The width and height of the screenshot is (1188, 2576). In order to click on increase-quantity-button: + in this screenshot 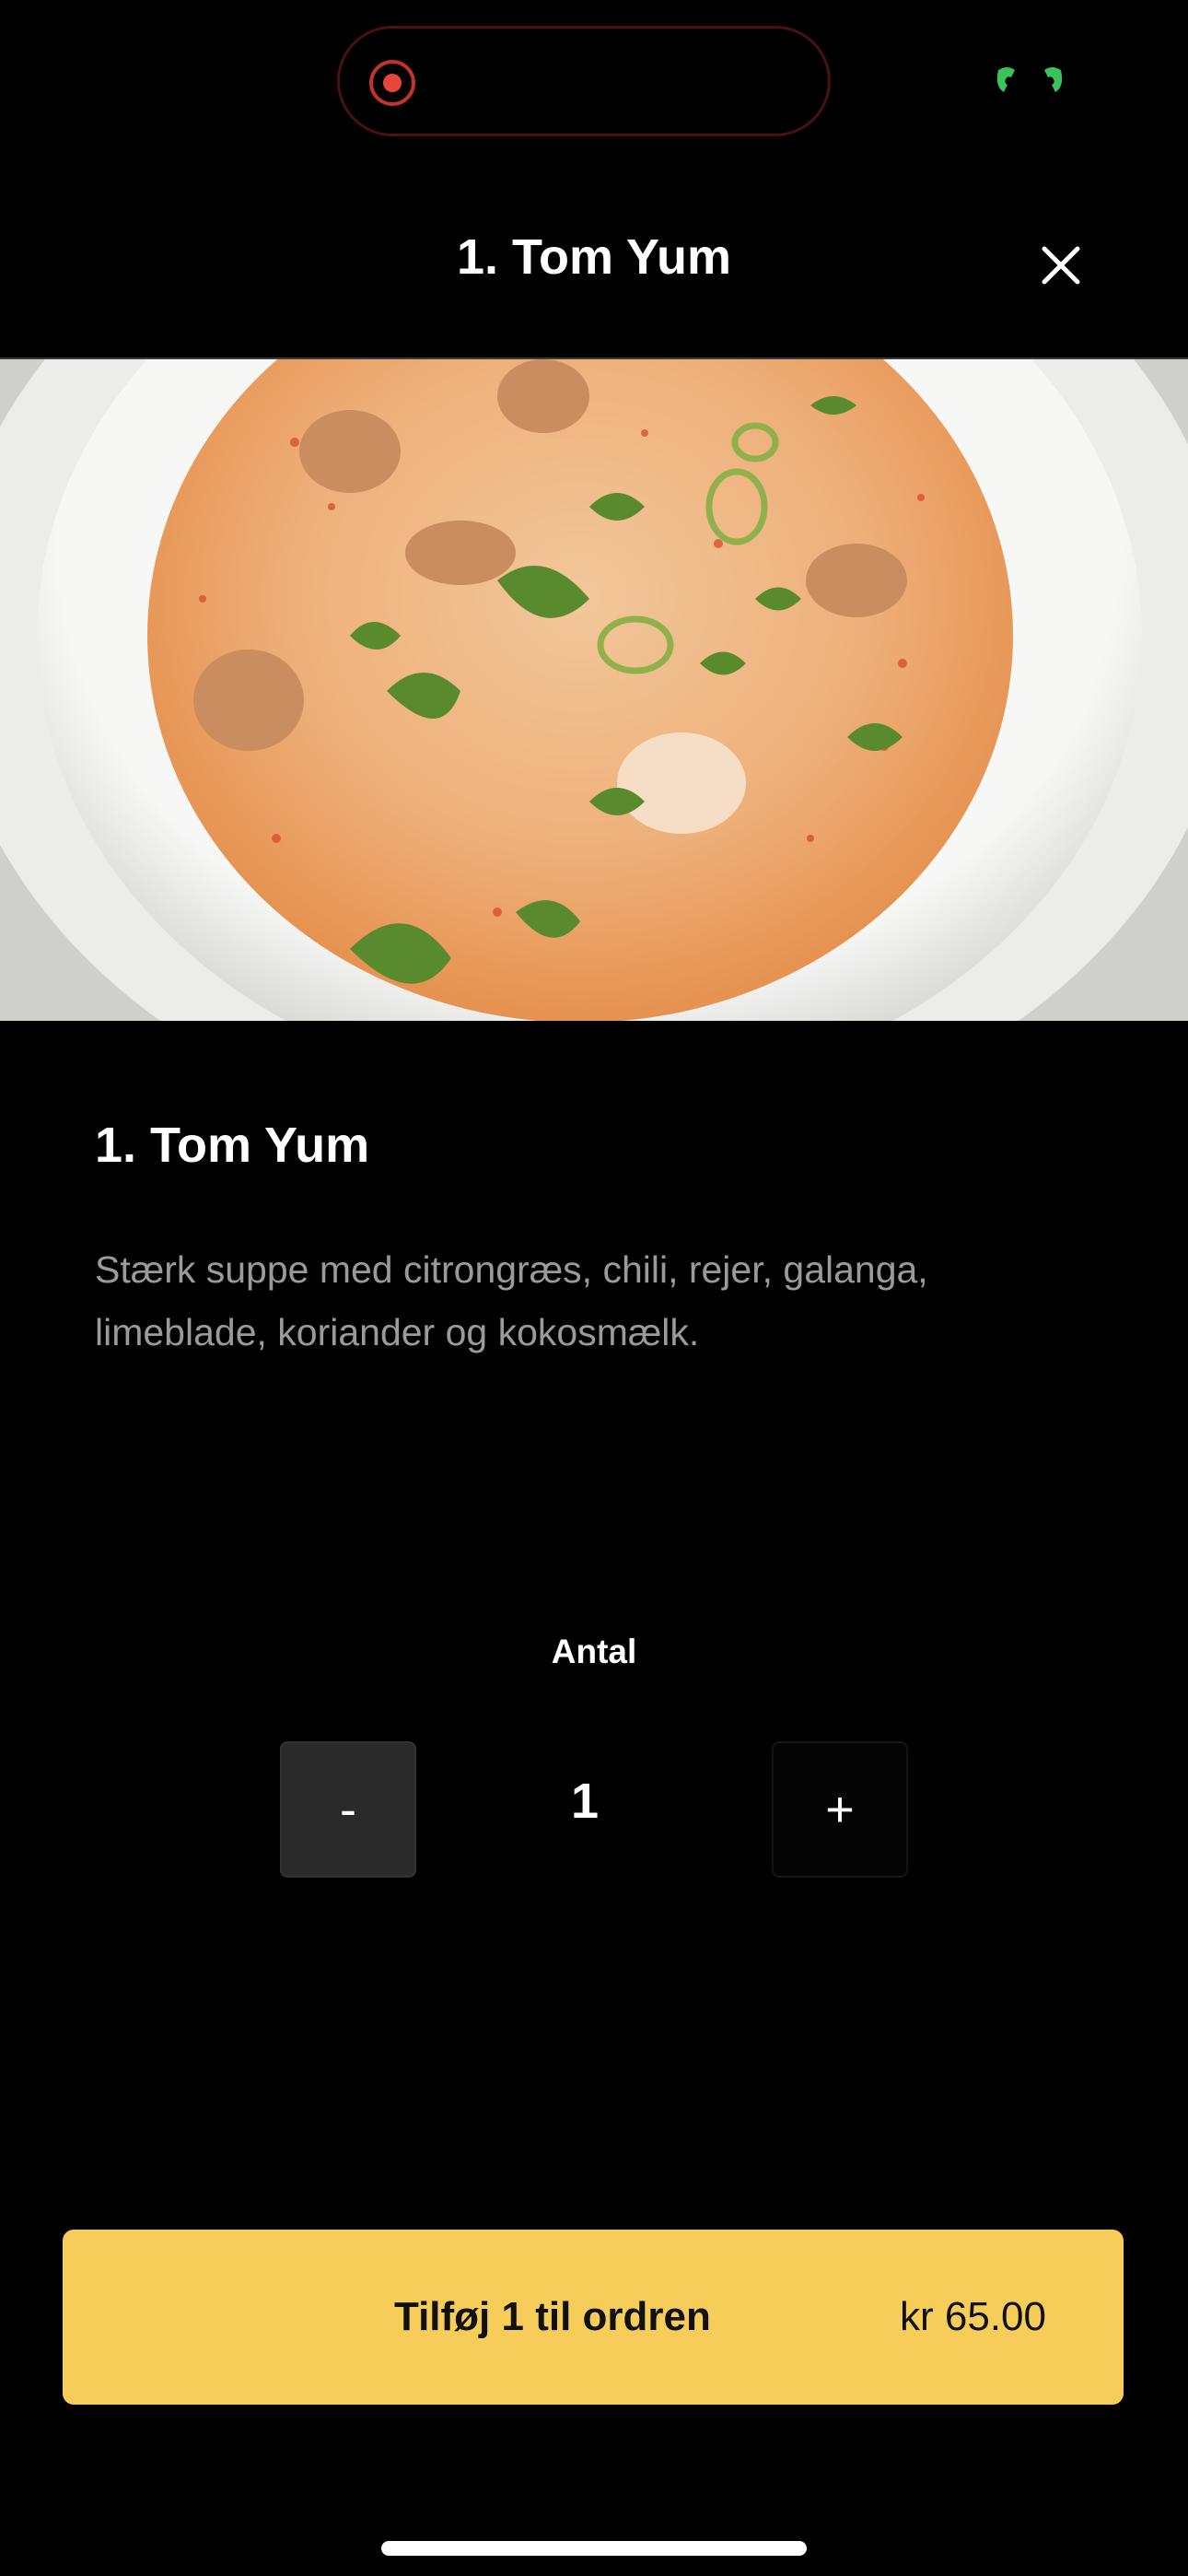, I will do `click(840, 1809)`.